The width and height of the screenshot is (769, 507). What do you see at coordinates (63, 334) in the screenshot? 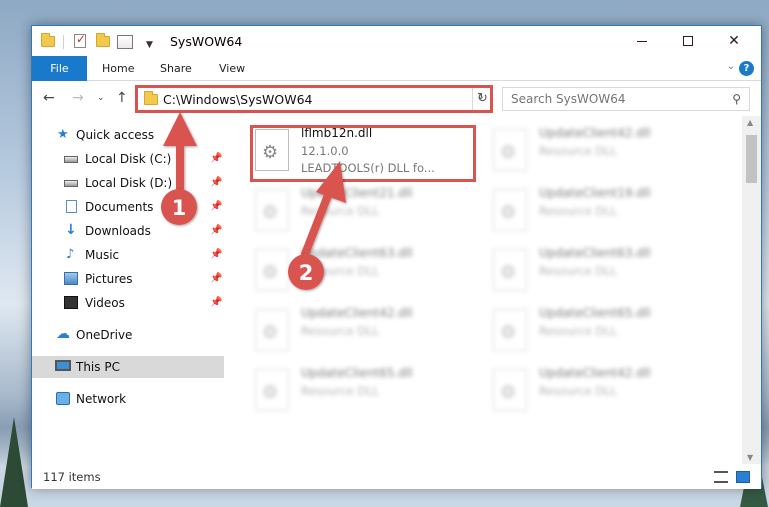
I see `cloud-icon: ☁` at bounding box center [63, 334].